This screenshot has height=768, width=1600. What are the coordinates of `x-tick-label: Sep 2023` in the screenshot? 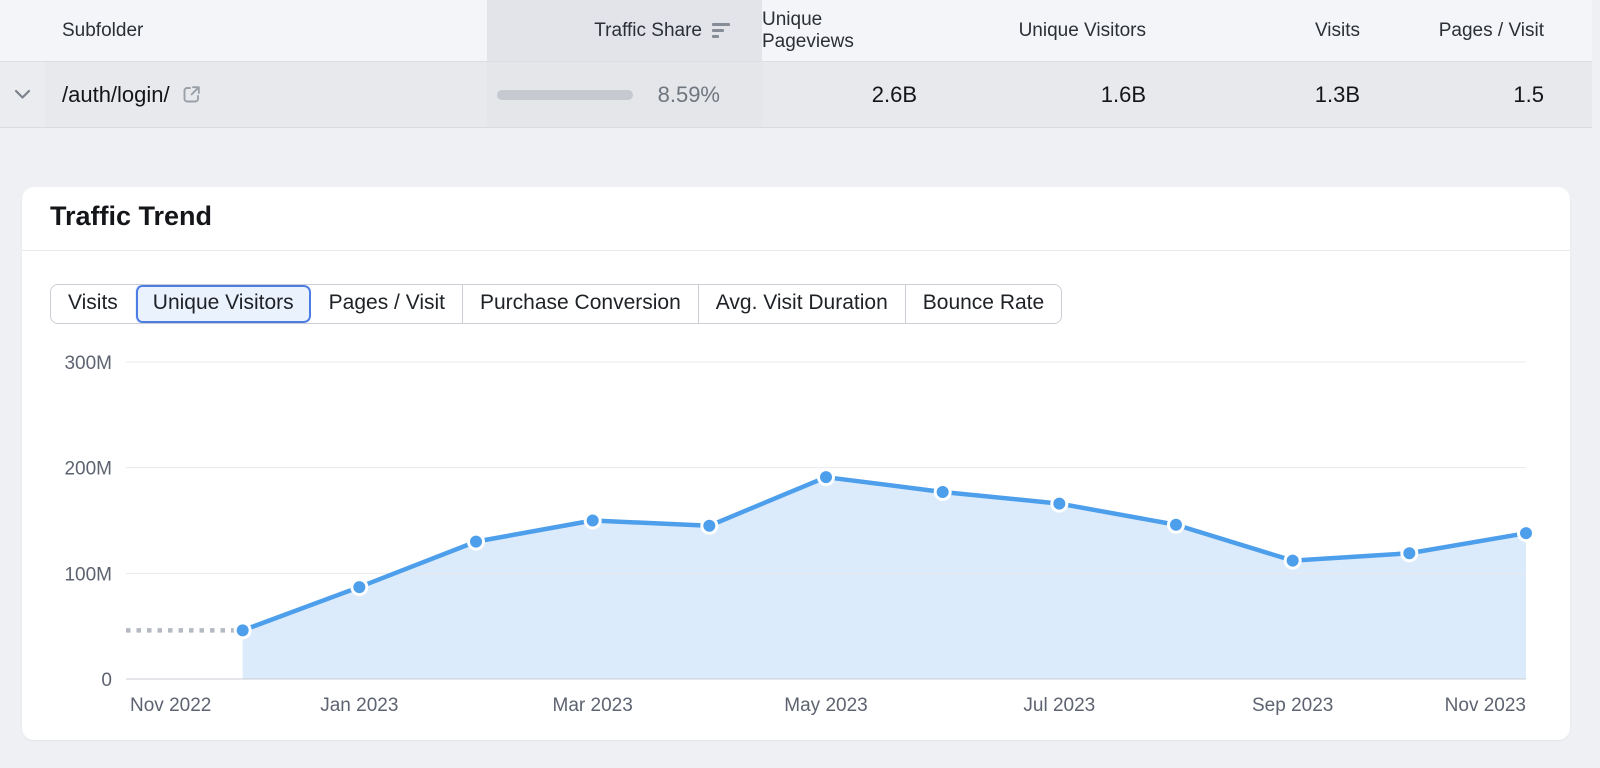 It's located at (1292, 705).